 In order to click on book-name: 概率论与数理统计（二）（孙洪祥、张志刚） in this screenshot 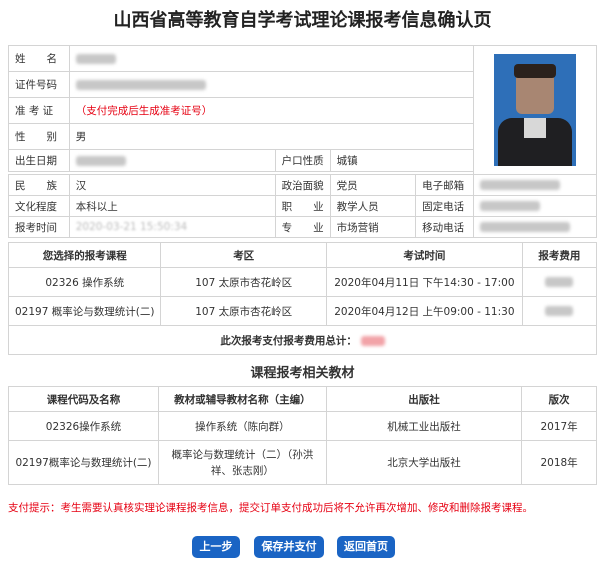, I will do `click(242, 462)`.